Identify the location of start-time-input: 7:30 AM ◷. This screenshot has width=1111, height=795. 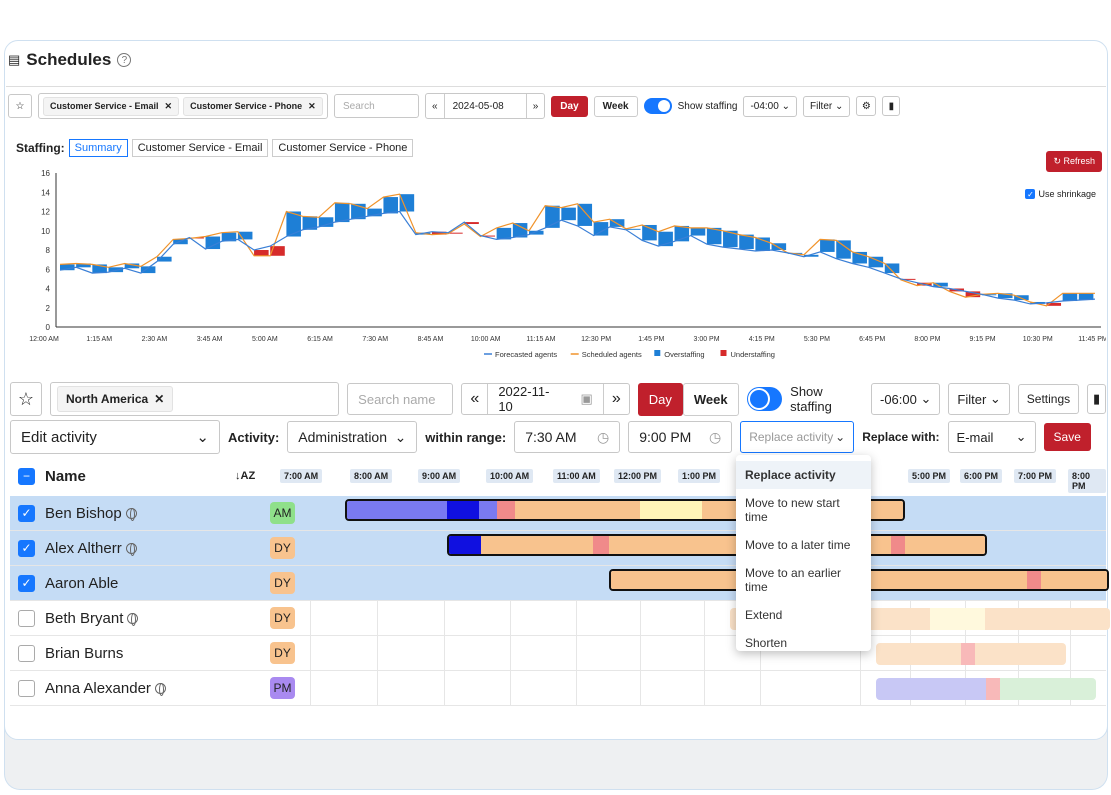
(567, 437).